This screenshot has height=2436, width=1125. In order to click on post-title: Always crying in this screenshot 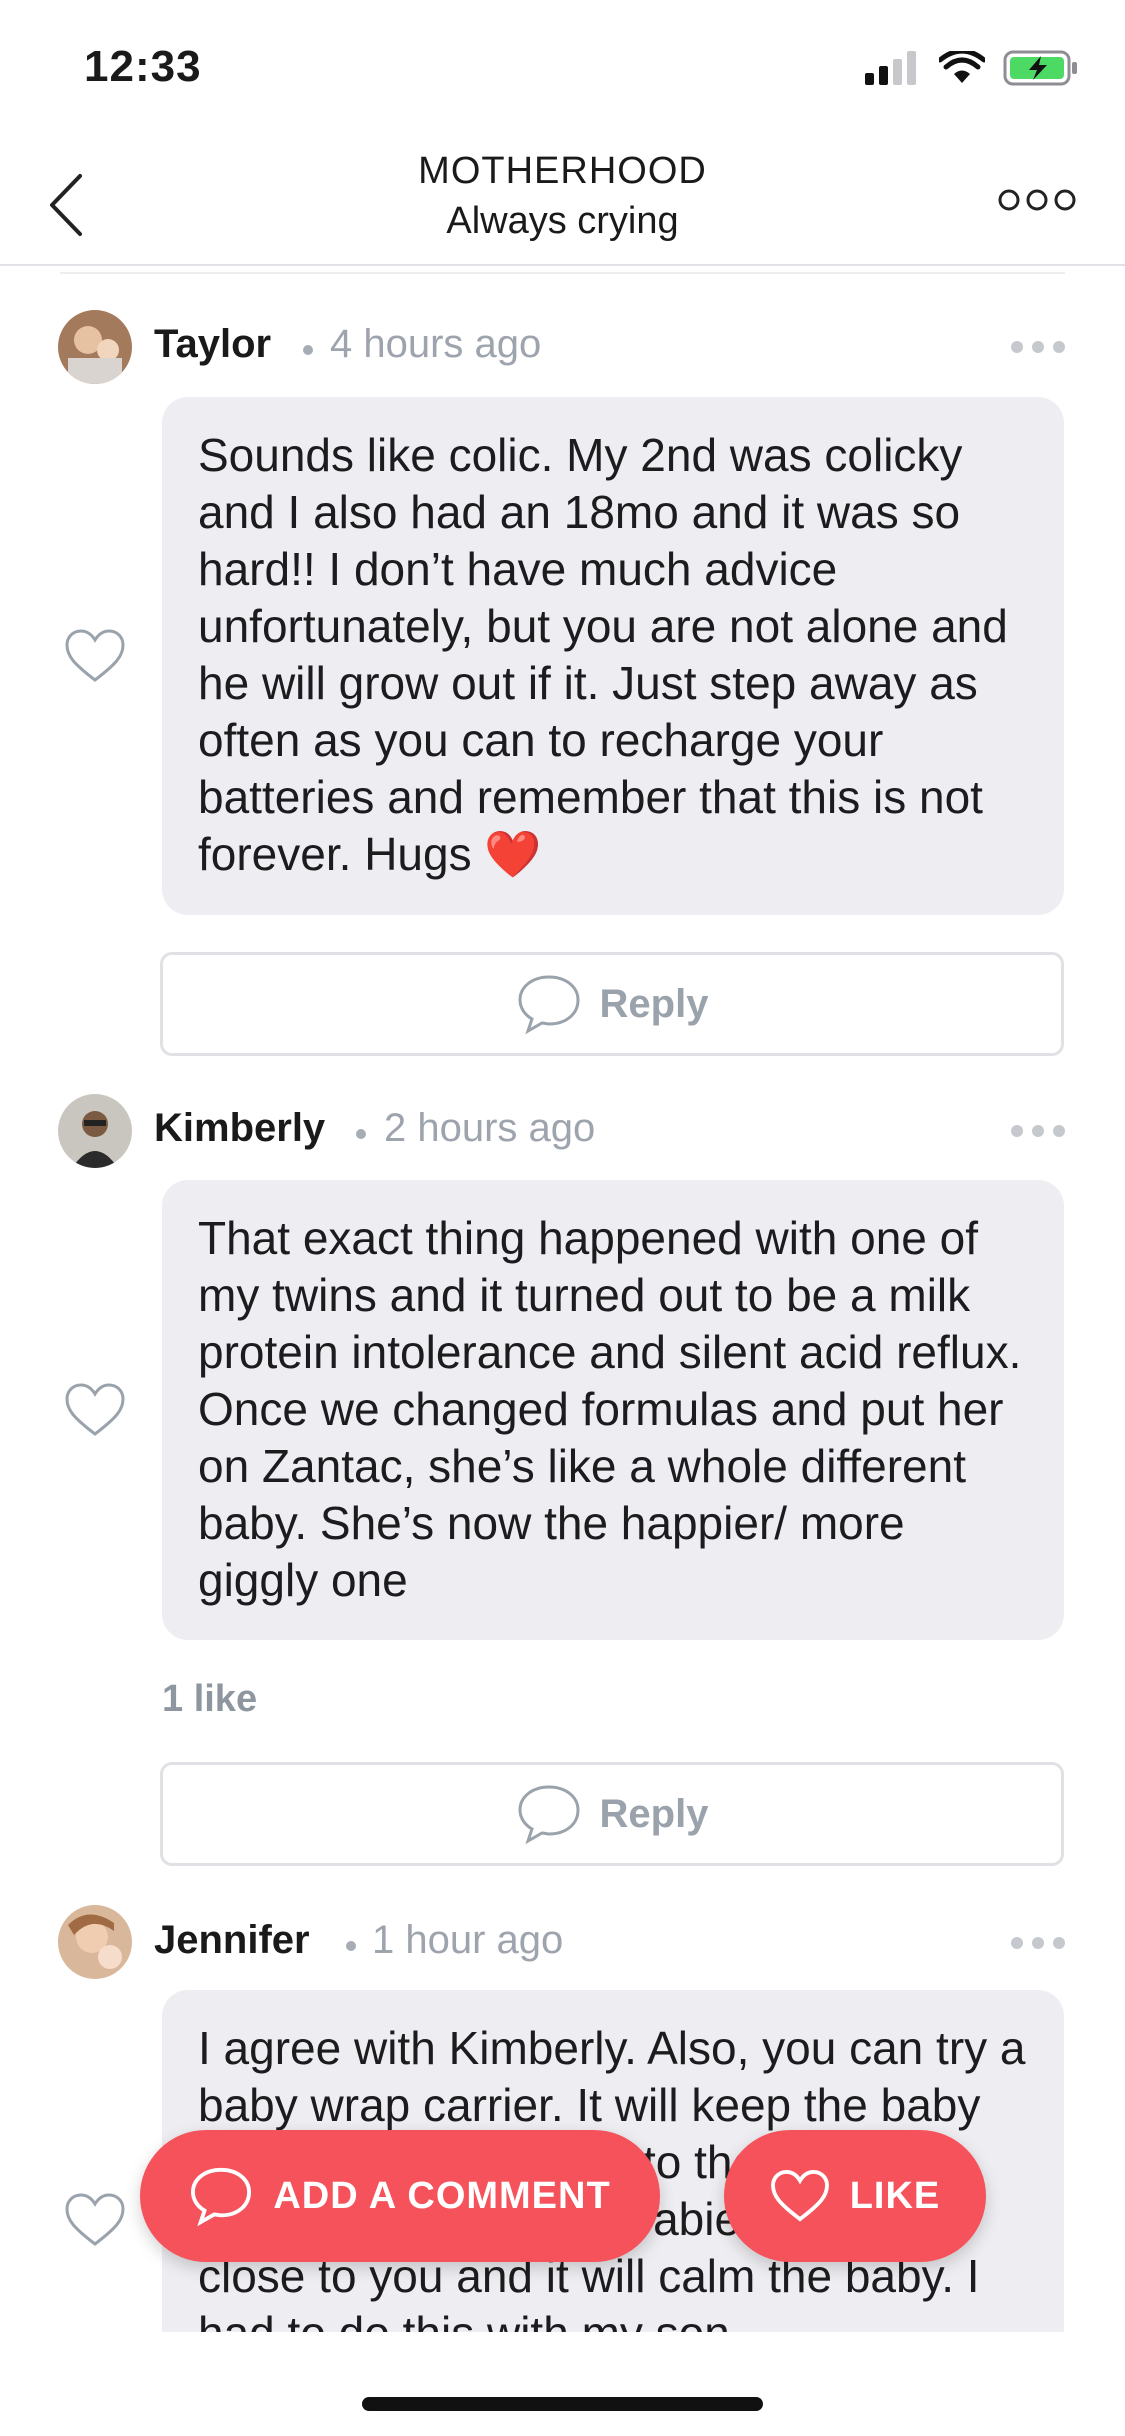, I will do `click(562, 221)`.